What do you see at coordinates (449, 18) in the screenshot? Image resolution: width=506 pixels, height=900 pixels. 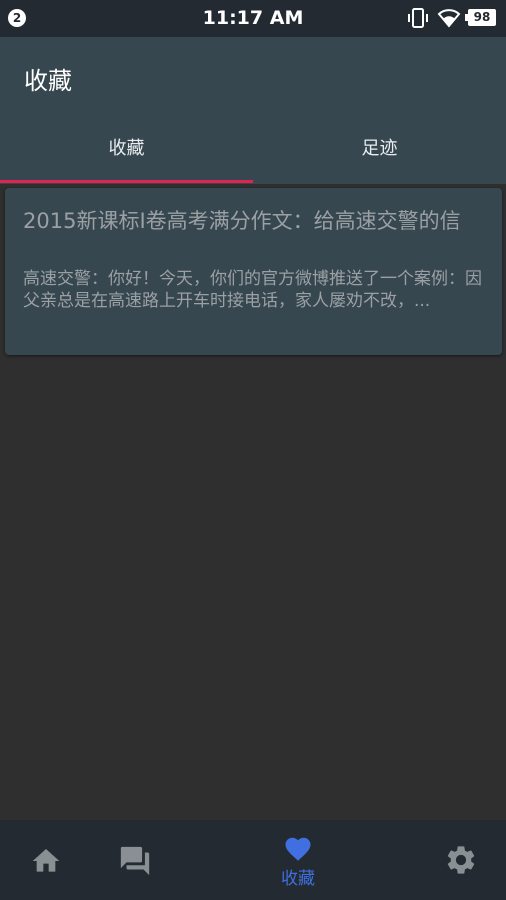 I see `wifi-icon` at bounding box center [449, 18].